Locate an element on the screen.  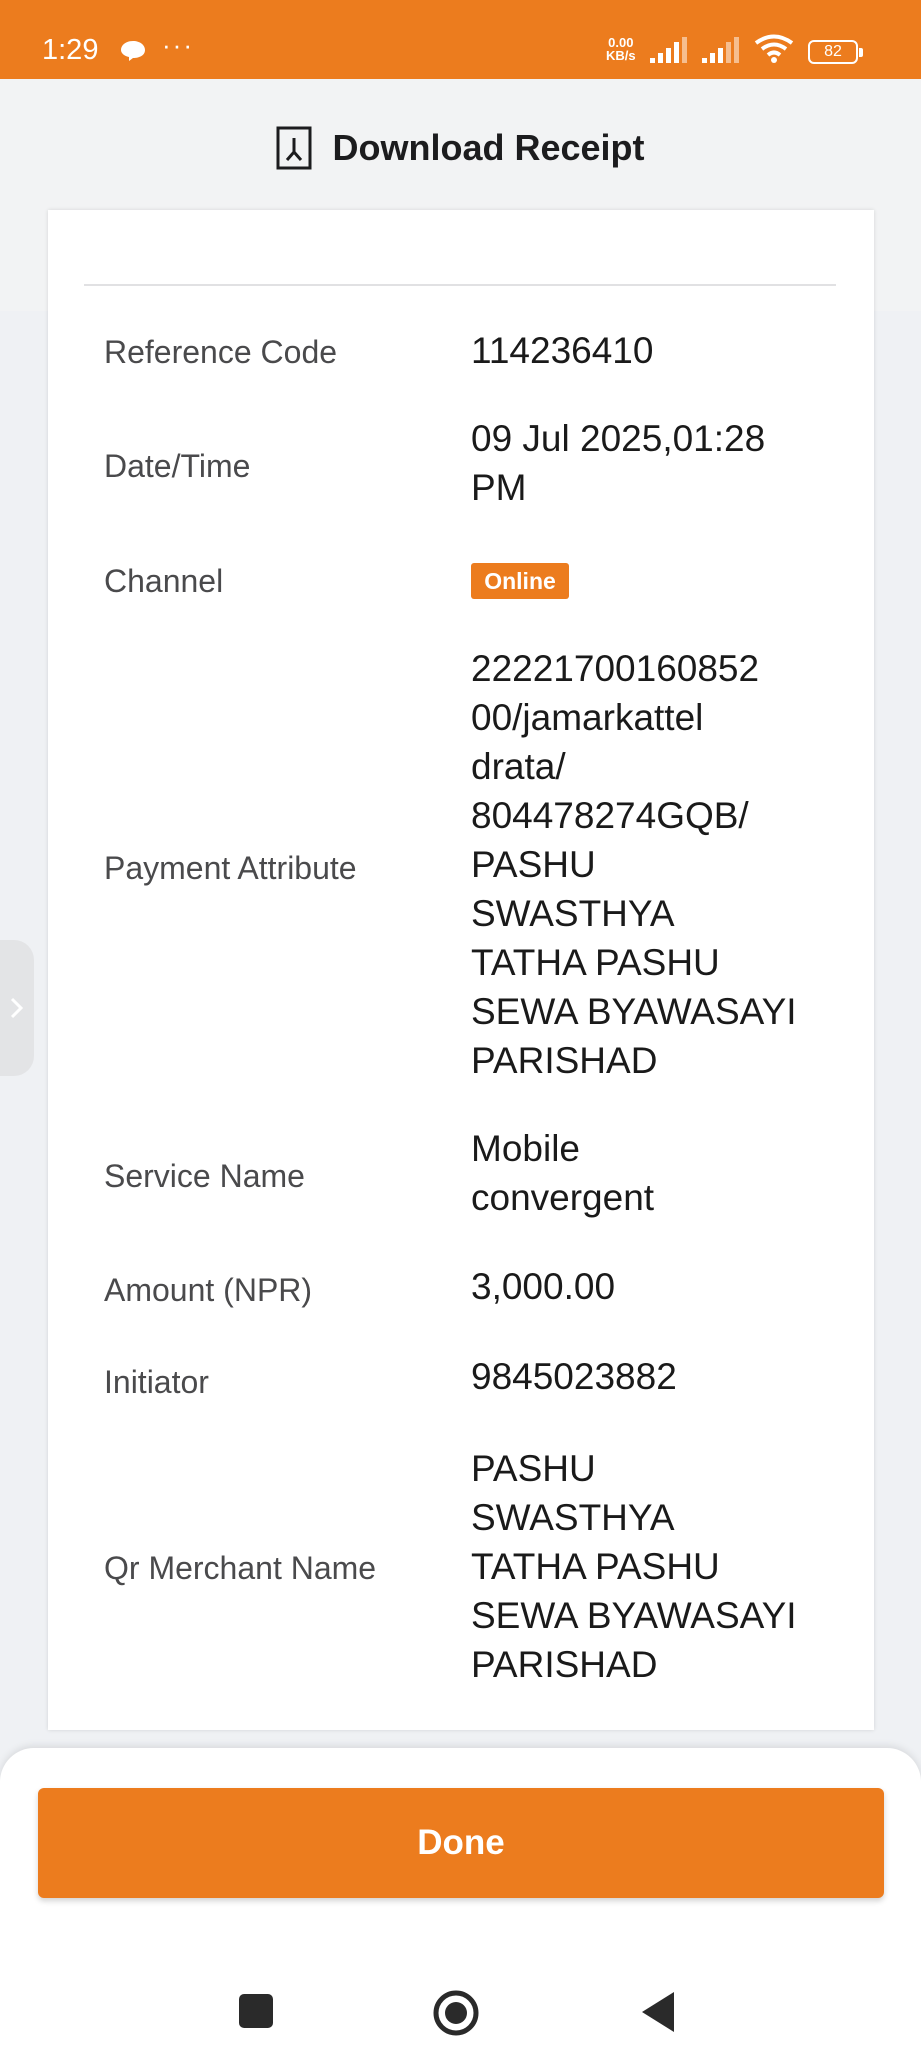
net-speed-unit: KB/s is located at coordinates (621, 55).